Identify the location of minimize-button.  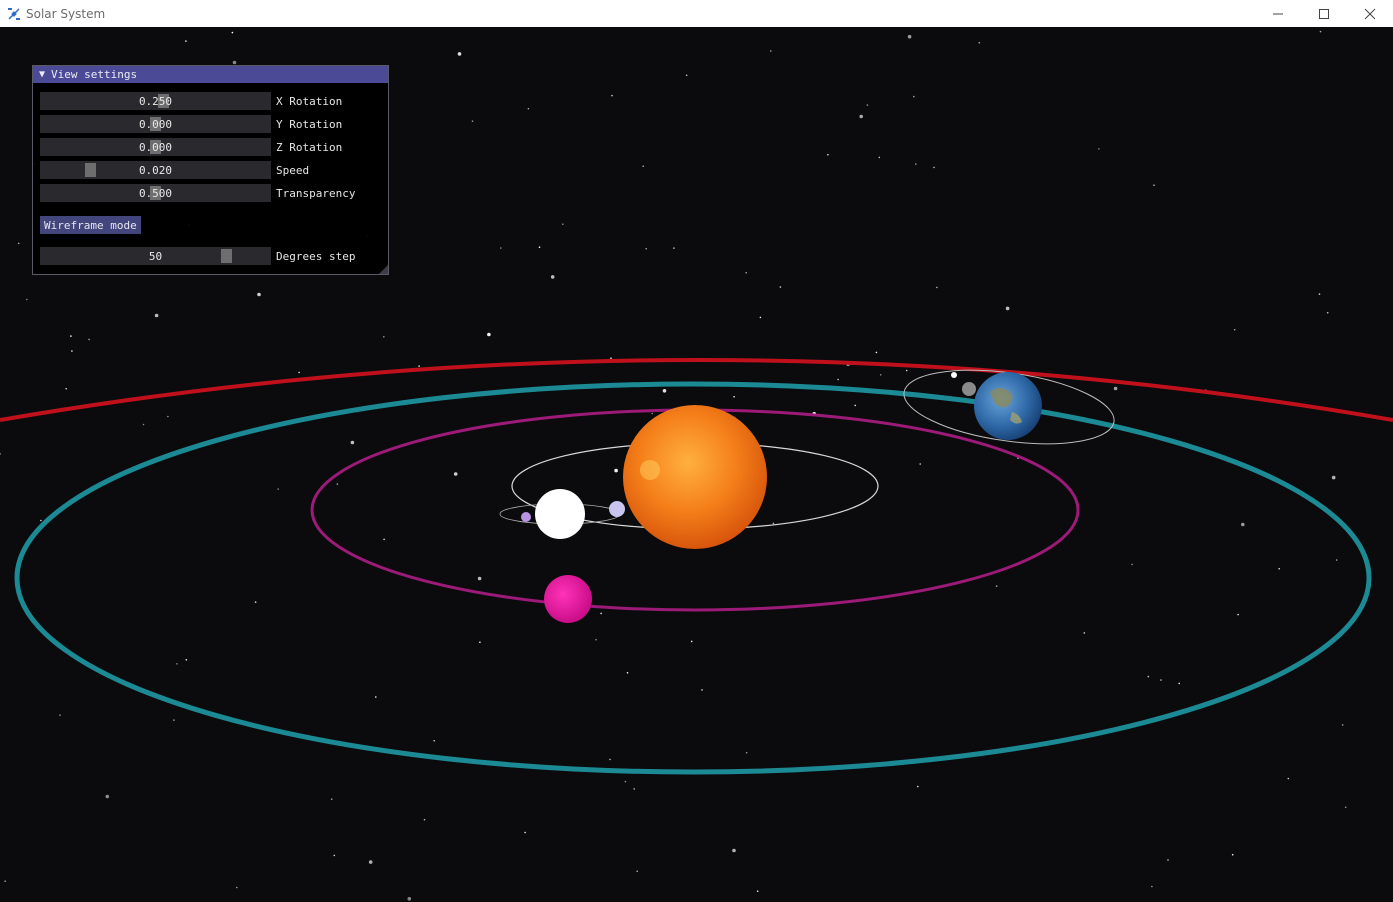
(1278, 13).